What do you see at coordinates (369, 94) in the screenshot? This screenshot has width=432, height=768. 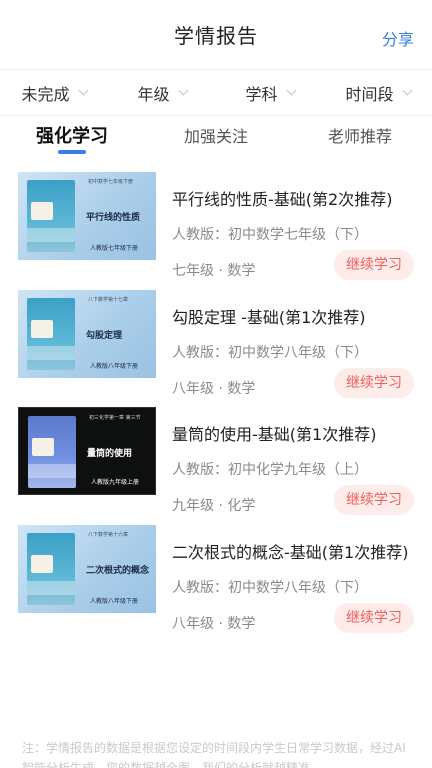 I see `filter-period-label: 时间段` at bounding box center [369, 94].